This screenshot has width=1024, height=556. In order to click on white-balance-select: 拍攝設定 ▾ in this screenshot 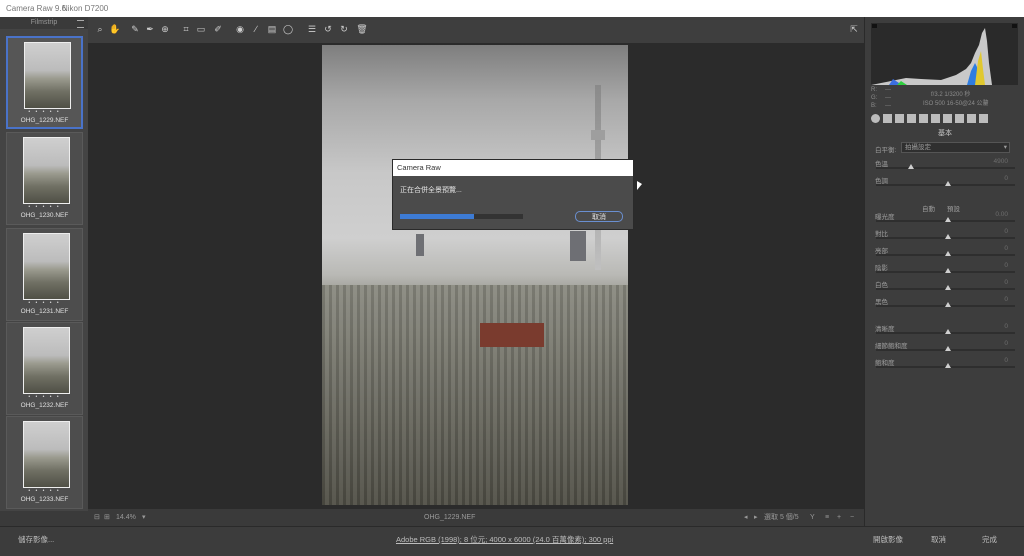, I will do `click(955, 147)`.